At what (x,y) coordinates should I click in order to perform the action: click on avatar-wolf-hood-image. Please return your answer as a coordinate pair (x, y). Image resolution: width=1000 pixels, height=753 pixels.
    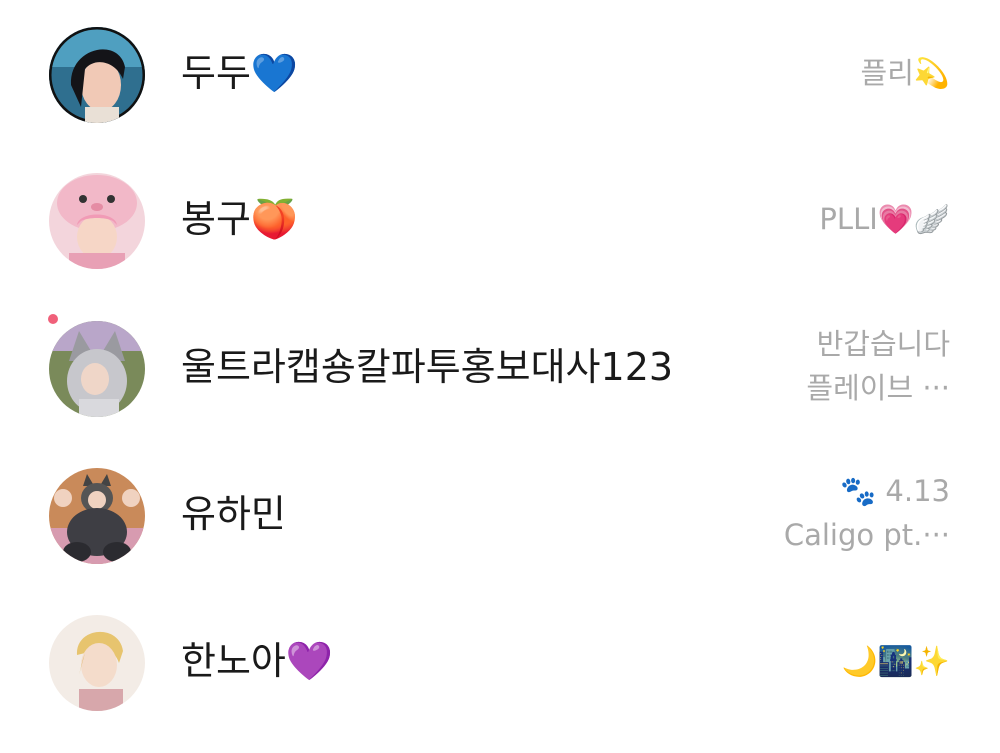
    Looking at the image, I should click on (97, 369).